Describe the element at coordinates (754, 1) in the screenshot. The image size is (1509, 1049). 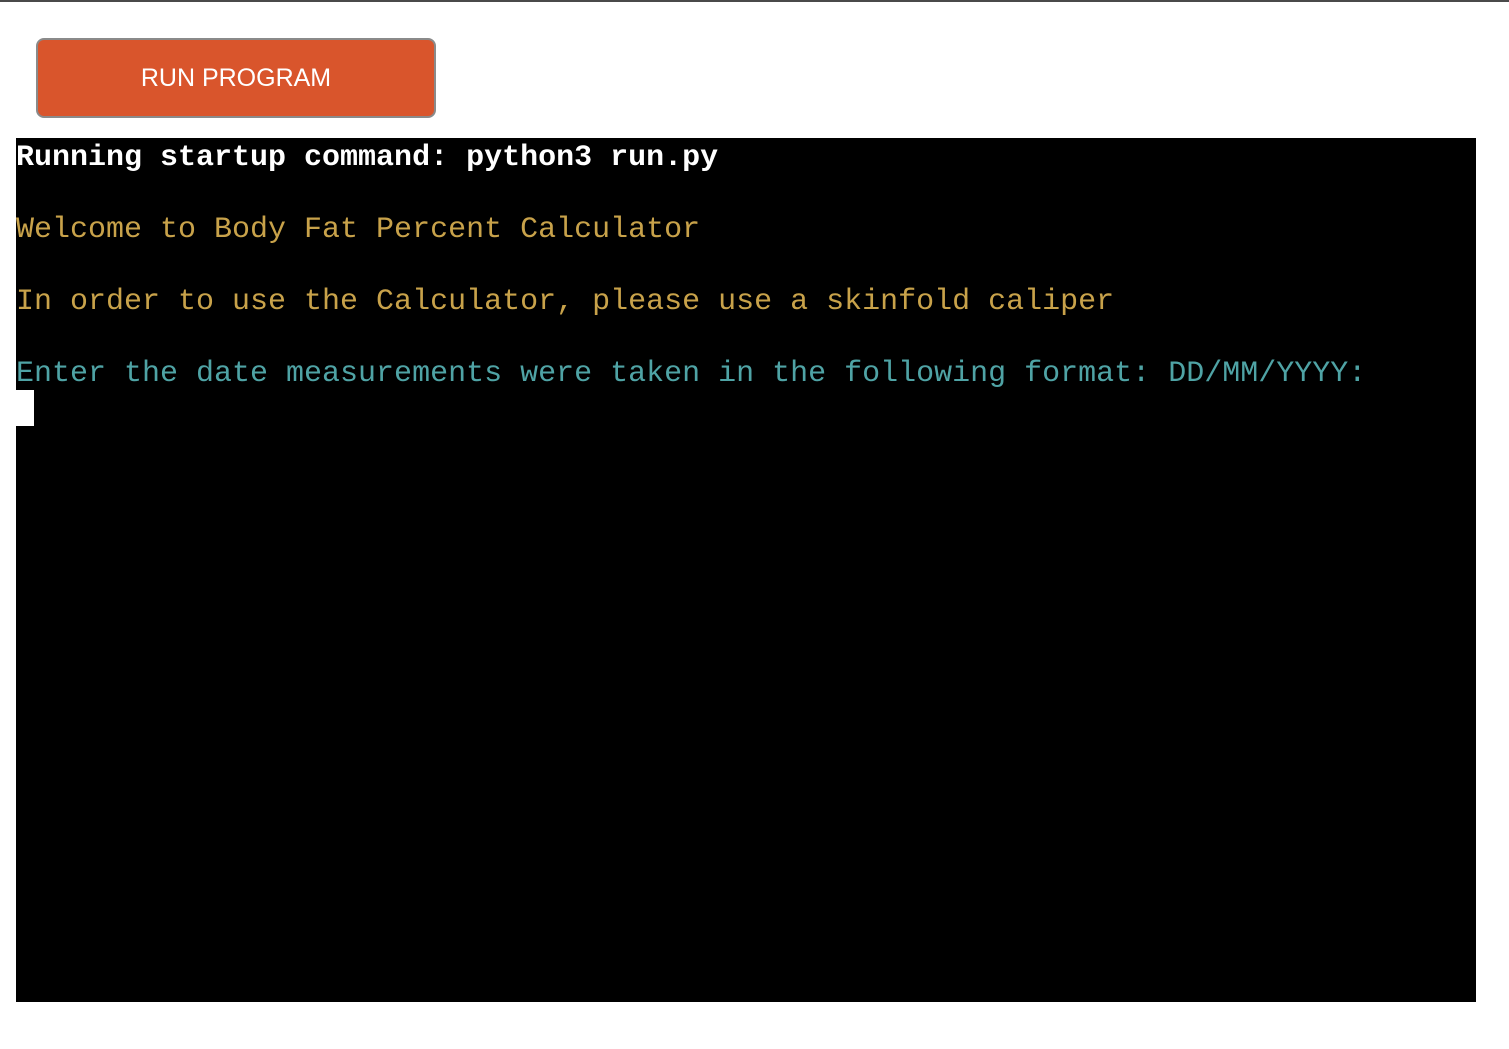
I see `top-divider` at that location.